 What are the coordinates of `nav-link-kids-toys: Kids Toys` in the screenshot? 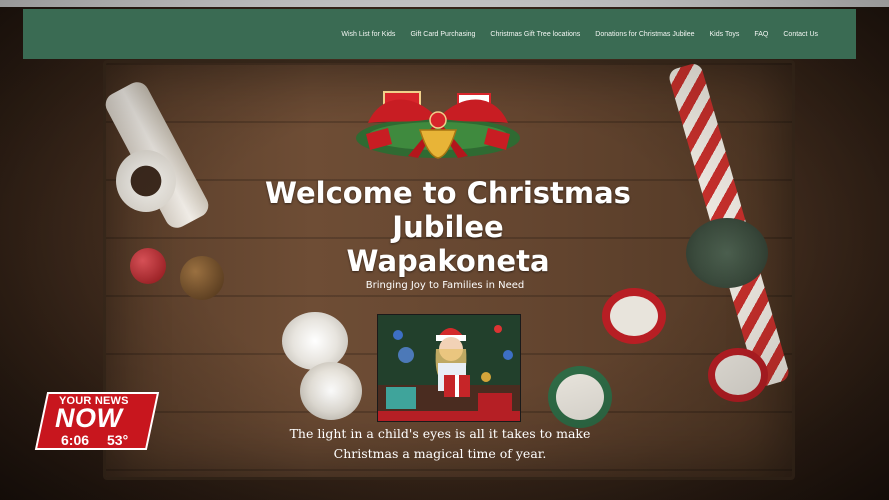 It's located at (725, 34).